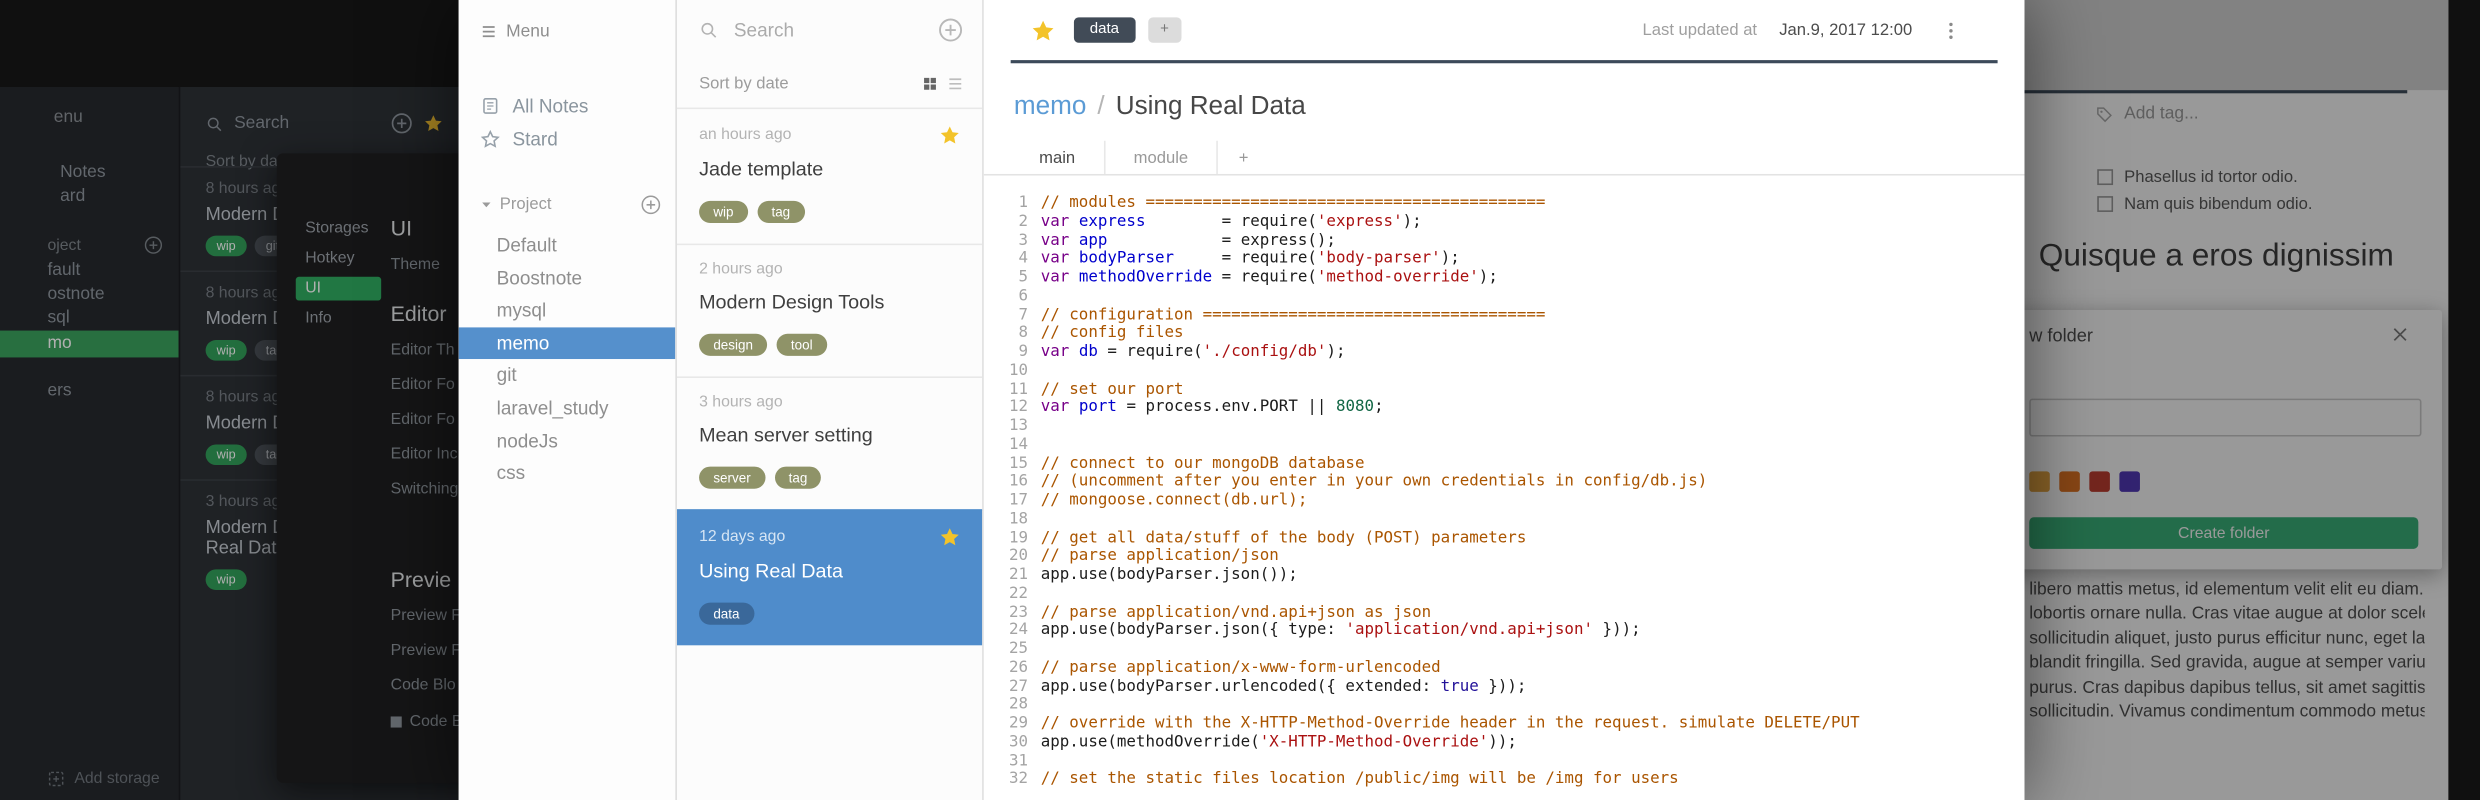  What do you see at coordinates (742, 537) in the screenshot?
I see `note-timestamp: 12 days ago` at bounding box center [742, 537].